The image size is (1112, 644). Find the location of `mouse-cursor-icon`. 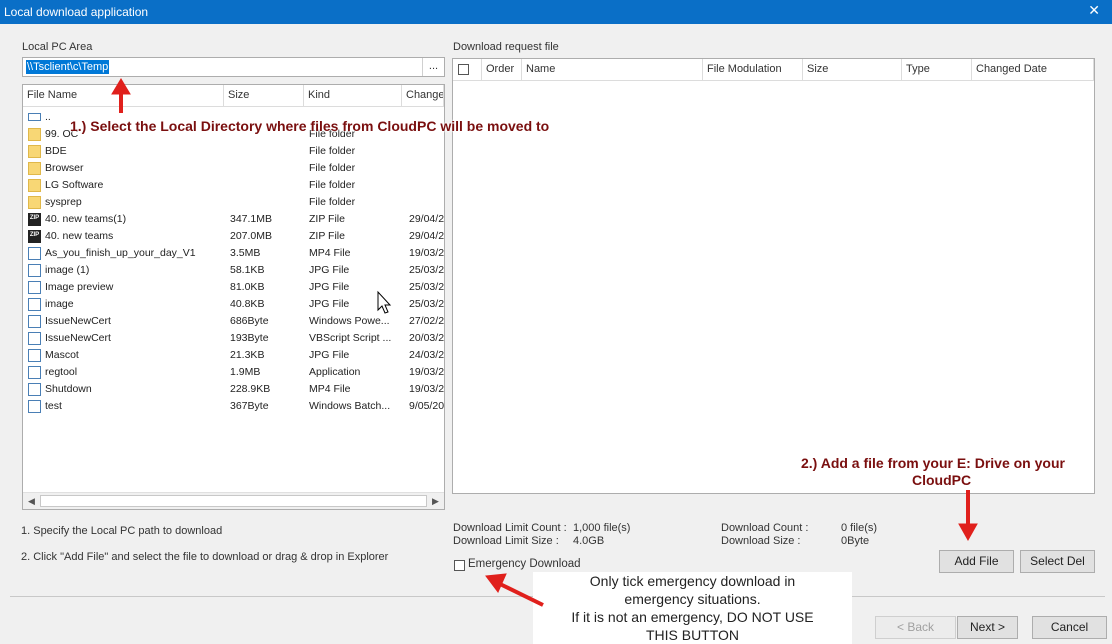

mouse-cursor-icon is located at coordinates (384, 302).